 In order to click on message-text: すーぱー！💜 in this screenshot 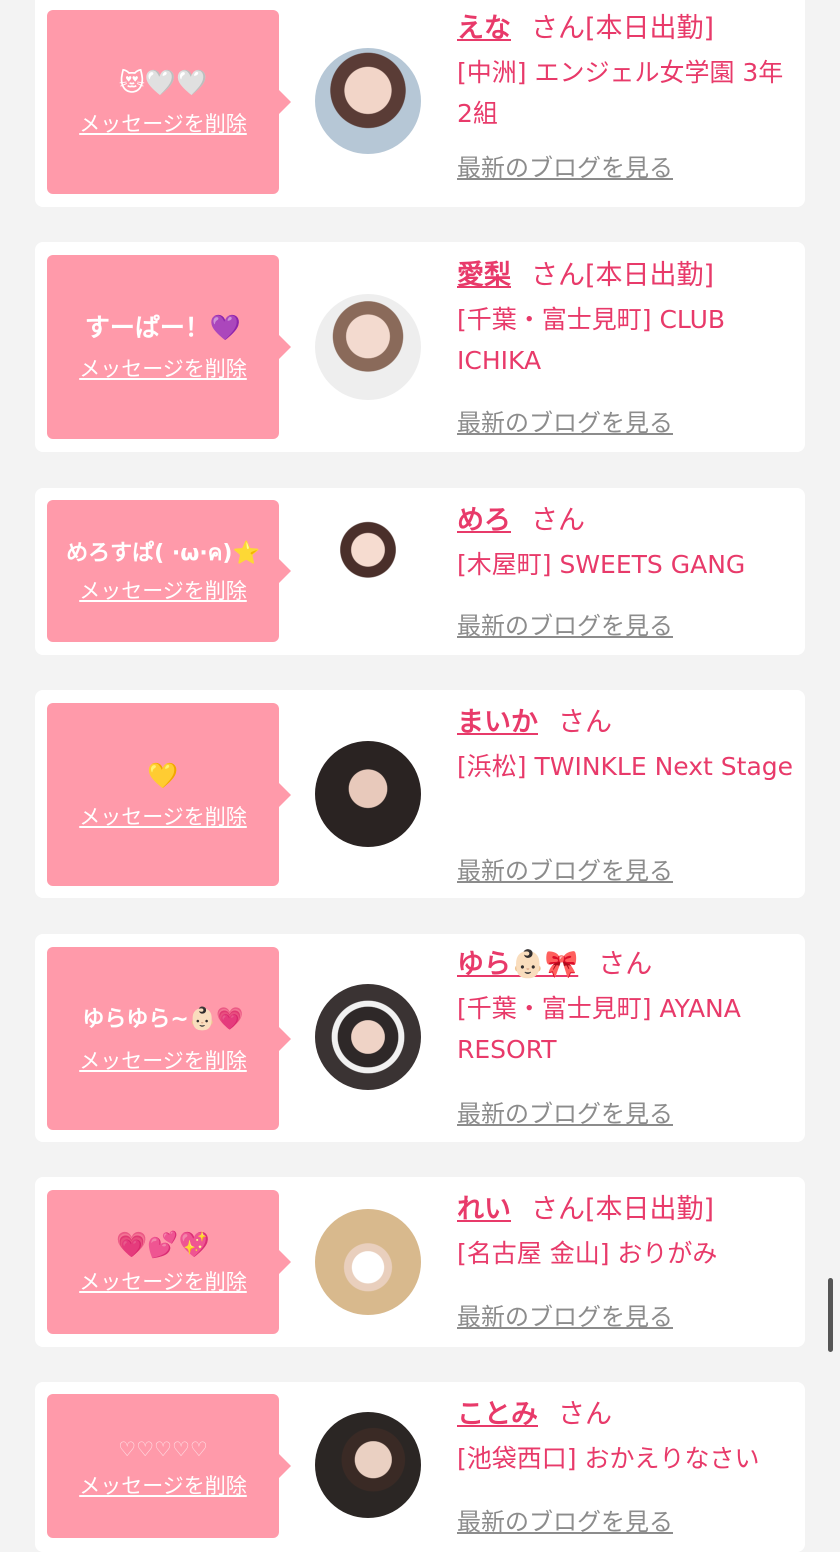, I will do `click(163, 327)`.